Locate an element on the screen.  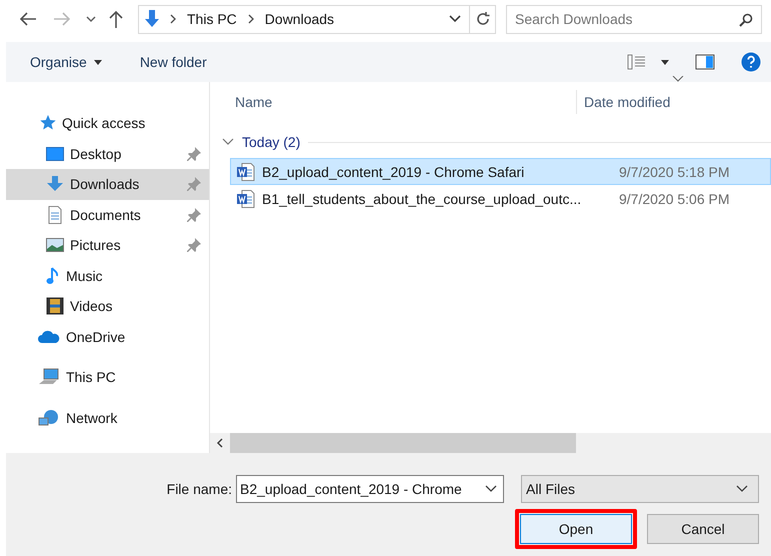
sidebar-item: Downloads is located at coordinates (107, 184).